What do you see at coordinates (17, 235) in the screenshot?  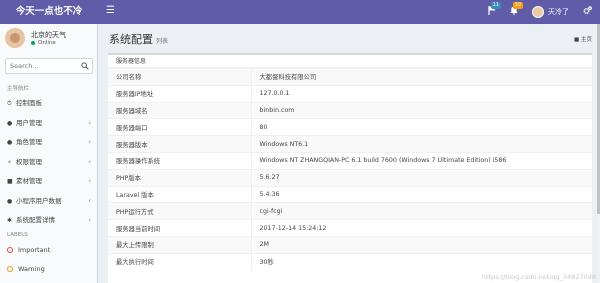 I see `labels-heading: LABELS` at bounding box center [17, 235].